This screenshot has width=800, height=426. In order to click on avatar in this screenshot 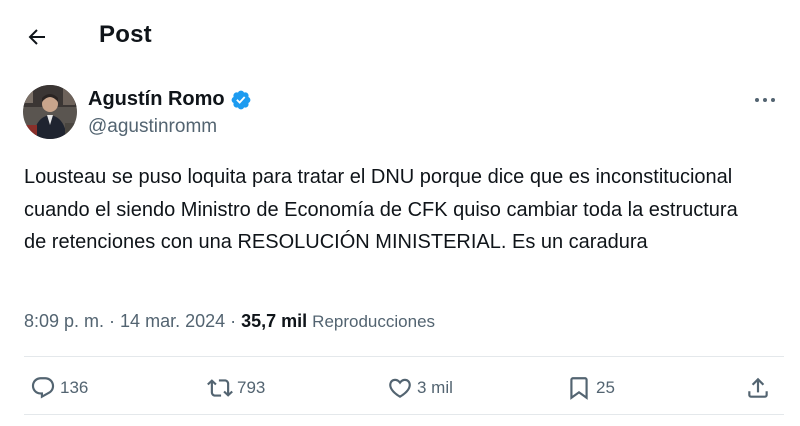, I will do `click(50, 112)`.